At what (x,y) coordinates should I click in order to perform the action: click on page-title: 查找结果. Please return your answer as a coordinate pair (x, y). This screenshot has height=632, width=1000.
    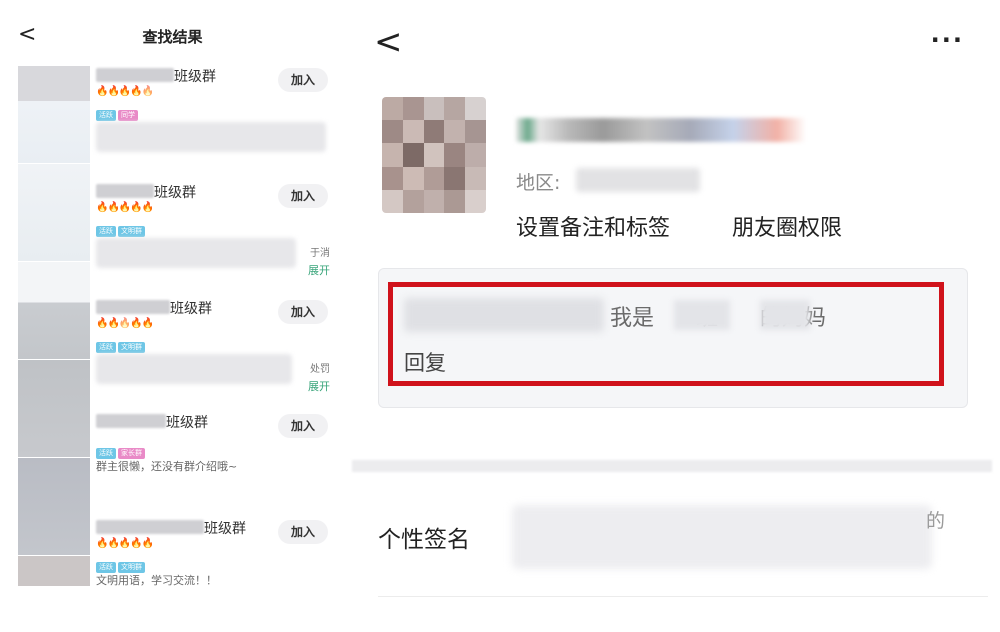
    Looking at the image, I should click on (172, 37).